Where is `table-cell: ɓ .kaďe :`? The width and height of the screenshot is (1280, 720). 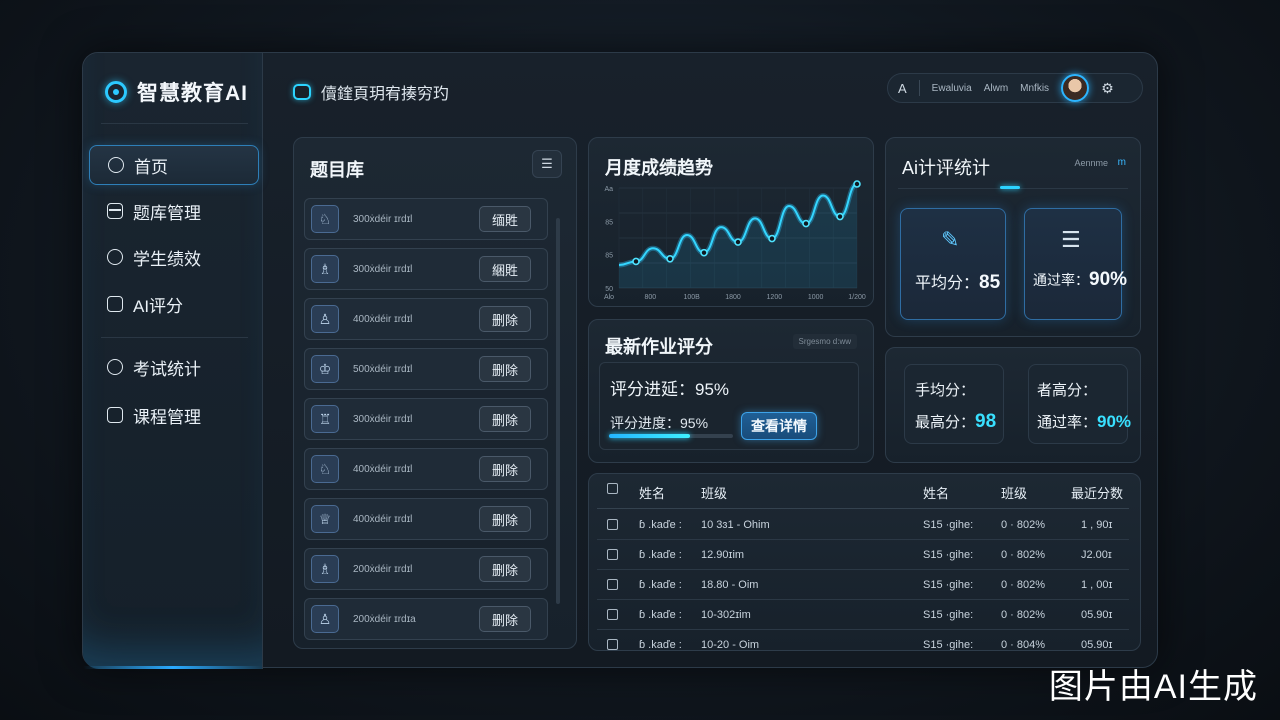
table-cell: ɓ .kaďe : is located at coordinates (660, 555).